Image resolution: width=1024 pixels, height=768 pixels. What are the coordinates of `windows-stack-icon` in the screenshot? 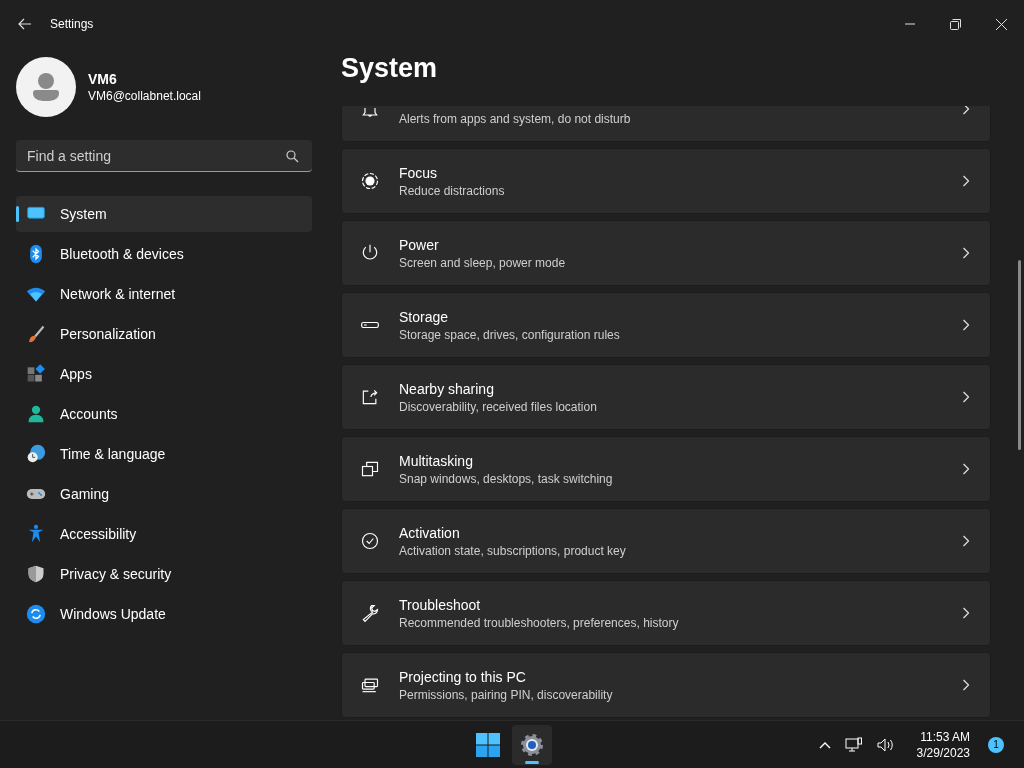 It's located at (370, 469).